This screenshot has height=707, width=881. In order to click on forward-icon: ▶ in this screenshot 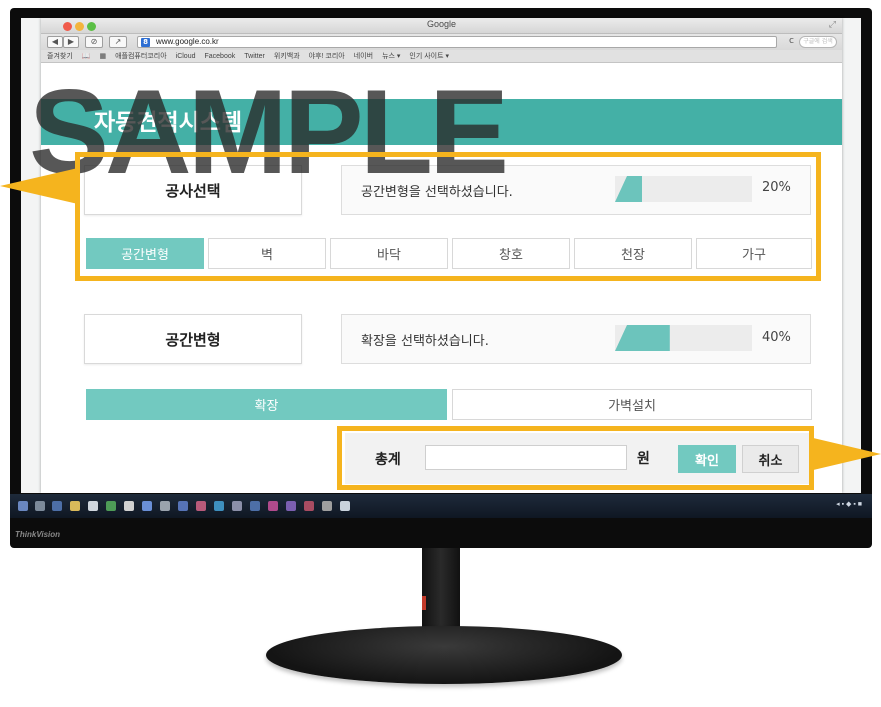, I will do `click(71, 42)`.